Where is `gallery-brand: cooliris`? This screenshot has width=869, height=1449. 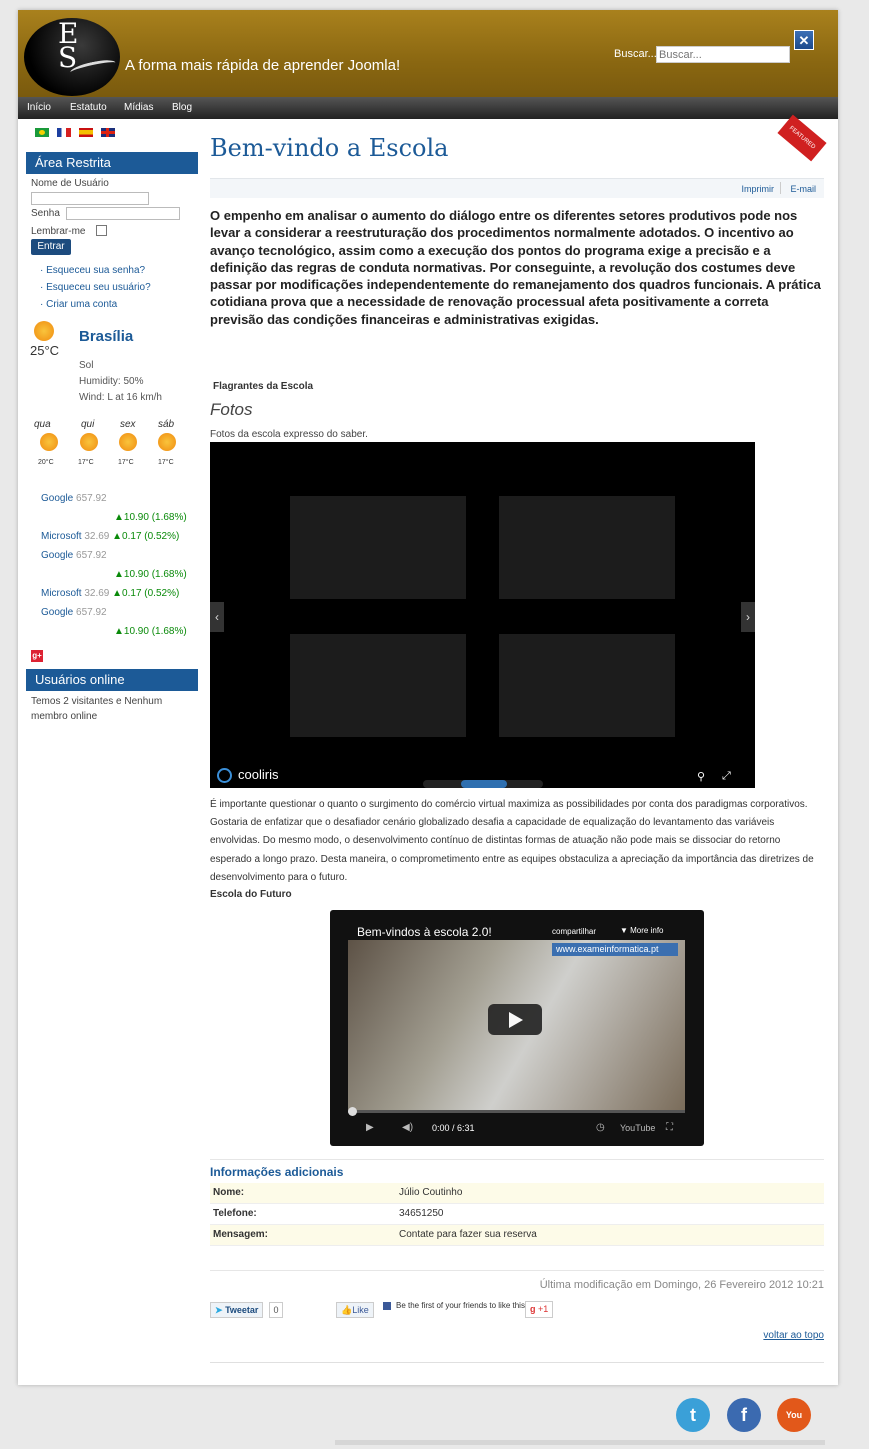 gallery-brand: cooliris is located at coordinates (258, 774).